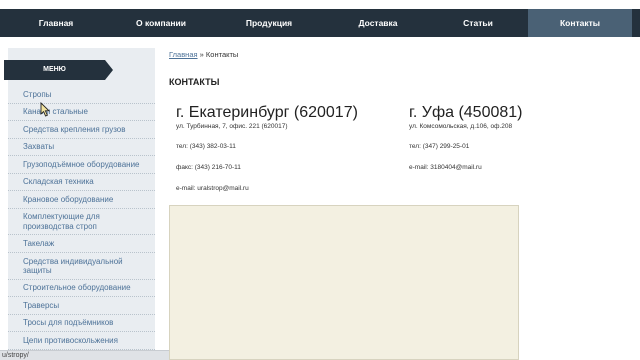 This screenshot has height=360, width=640. What do you see at coordinates (269, 23) in the screenshot?
I see `nav-item-products: Продукция` at bounding box center [269, 23].